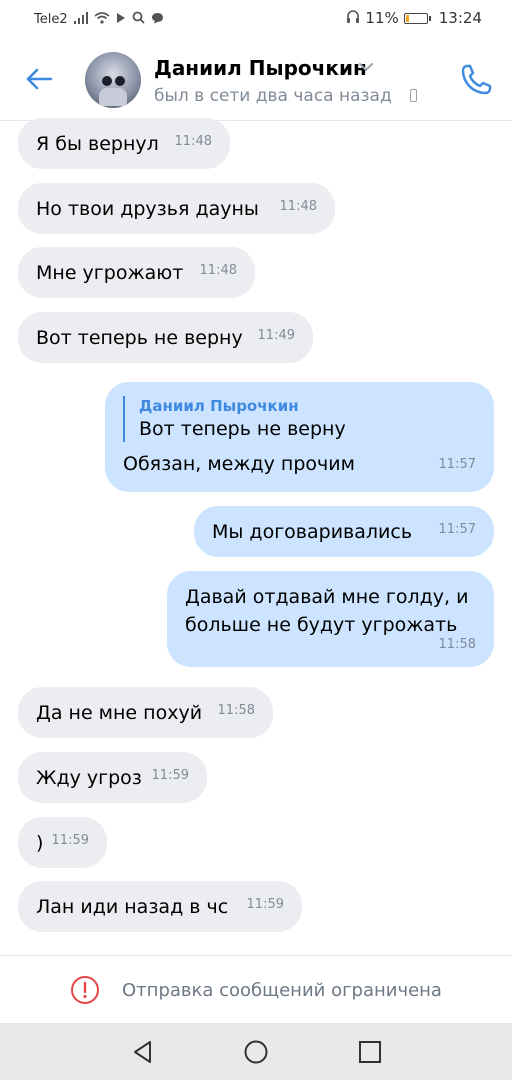 This screenshot has height=1080, width=512. I want to click on status-bar-right: 11% 13:24, so click(414, 18).